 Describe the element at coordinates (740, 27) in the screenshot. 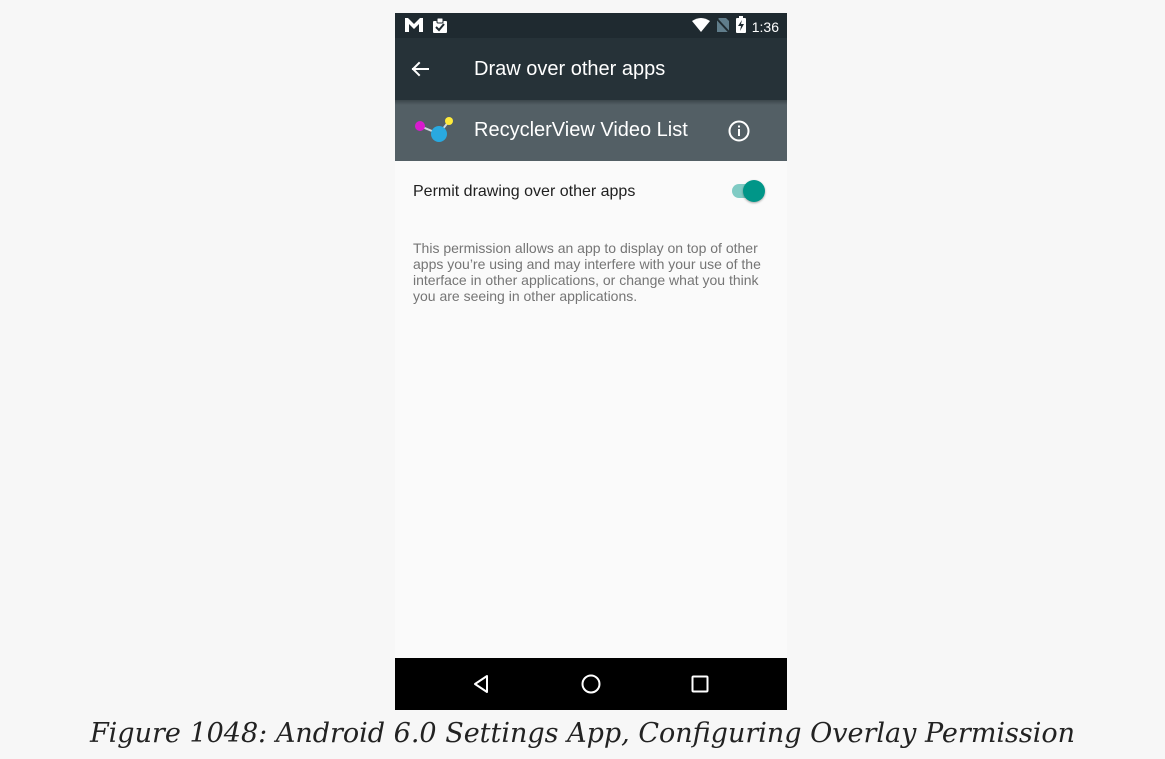

I see `battery-charging-icon` at that location.